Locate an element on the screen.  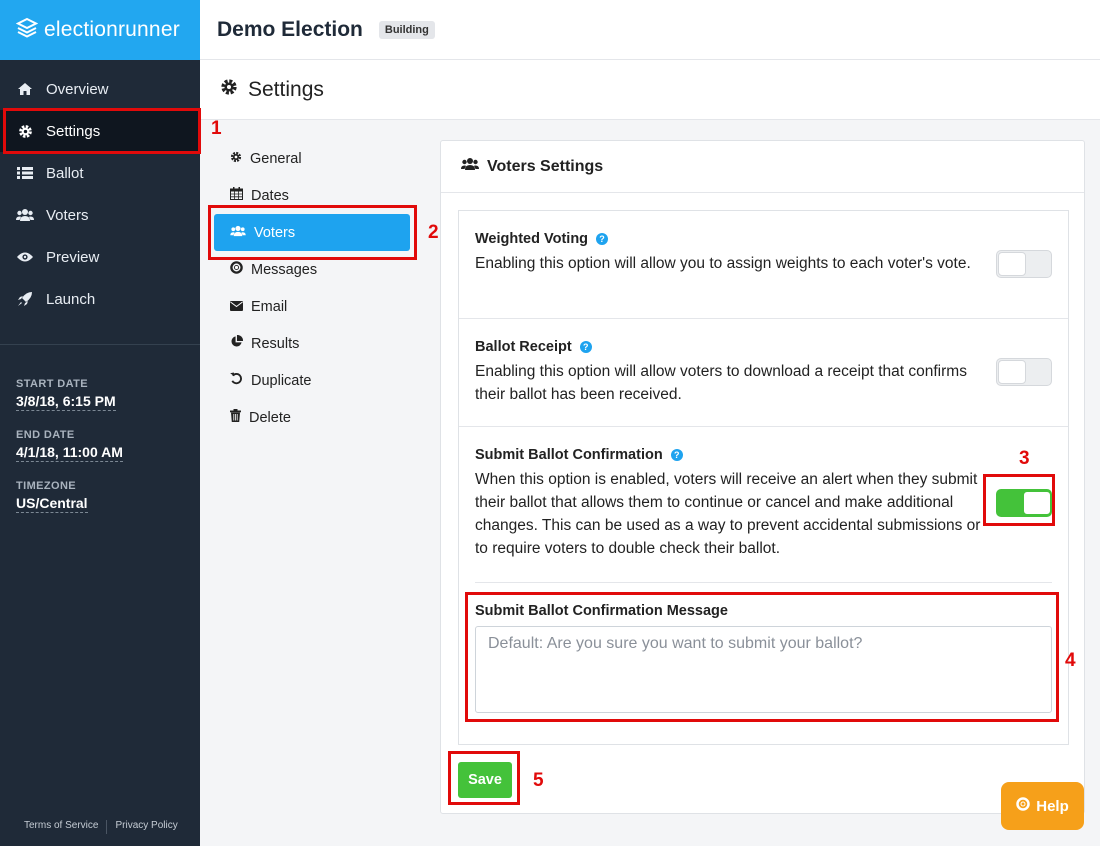
subnav-item-label: Voters is located at coordinates (275, 232).